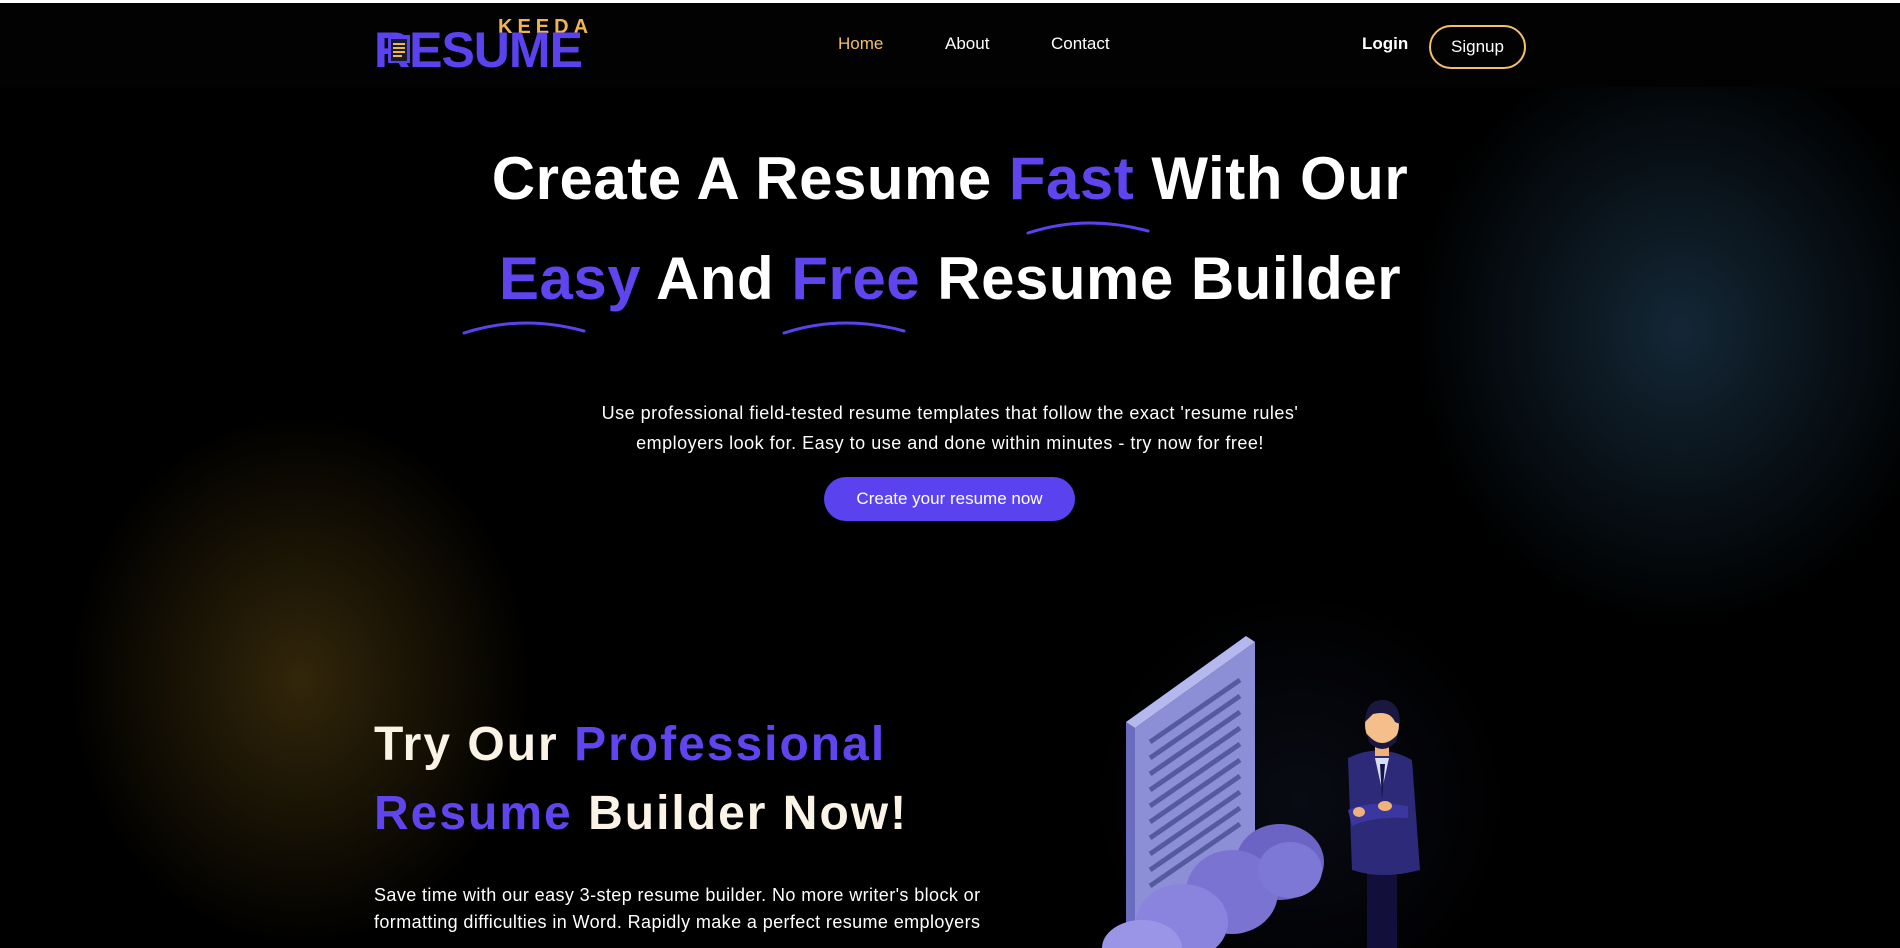 The image size is (1900, 948). I want to click on hero-accent-free: Free, so click(856, 278).